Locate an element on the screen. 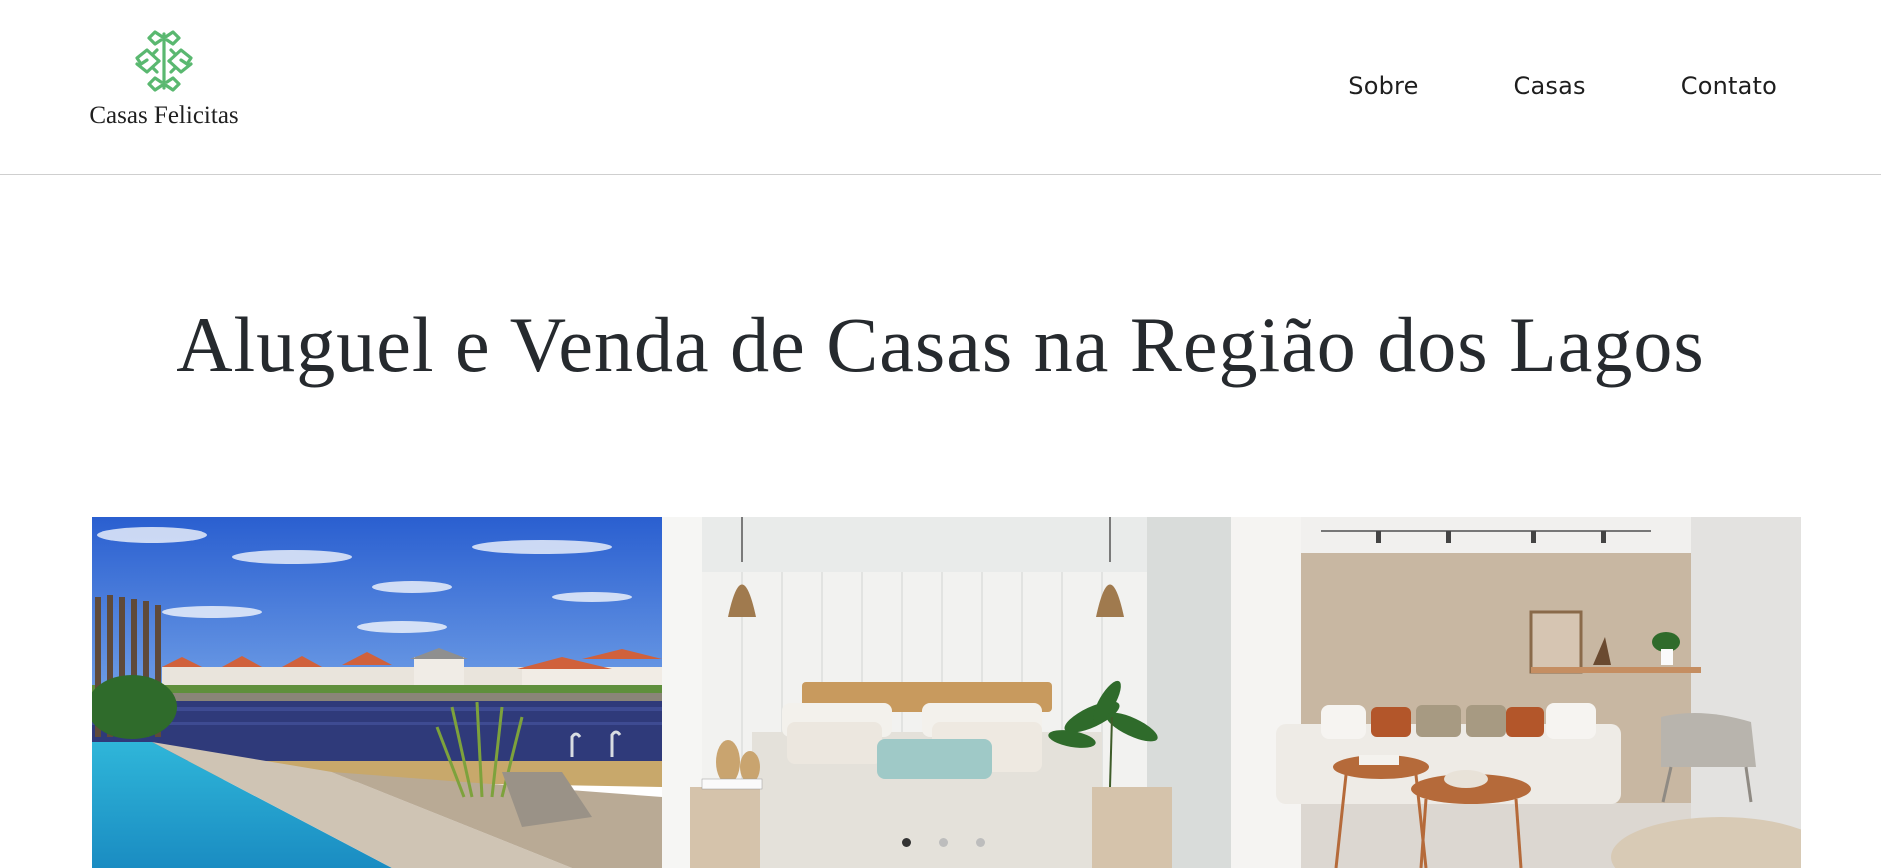 The width and height of the screenshot is (1881, 868). ornament-logo-icon is located at coordinates (164, 61).